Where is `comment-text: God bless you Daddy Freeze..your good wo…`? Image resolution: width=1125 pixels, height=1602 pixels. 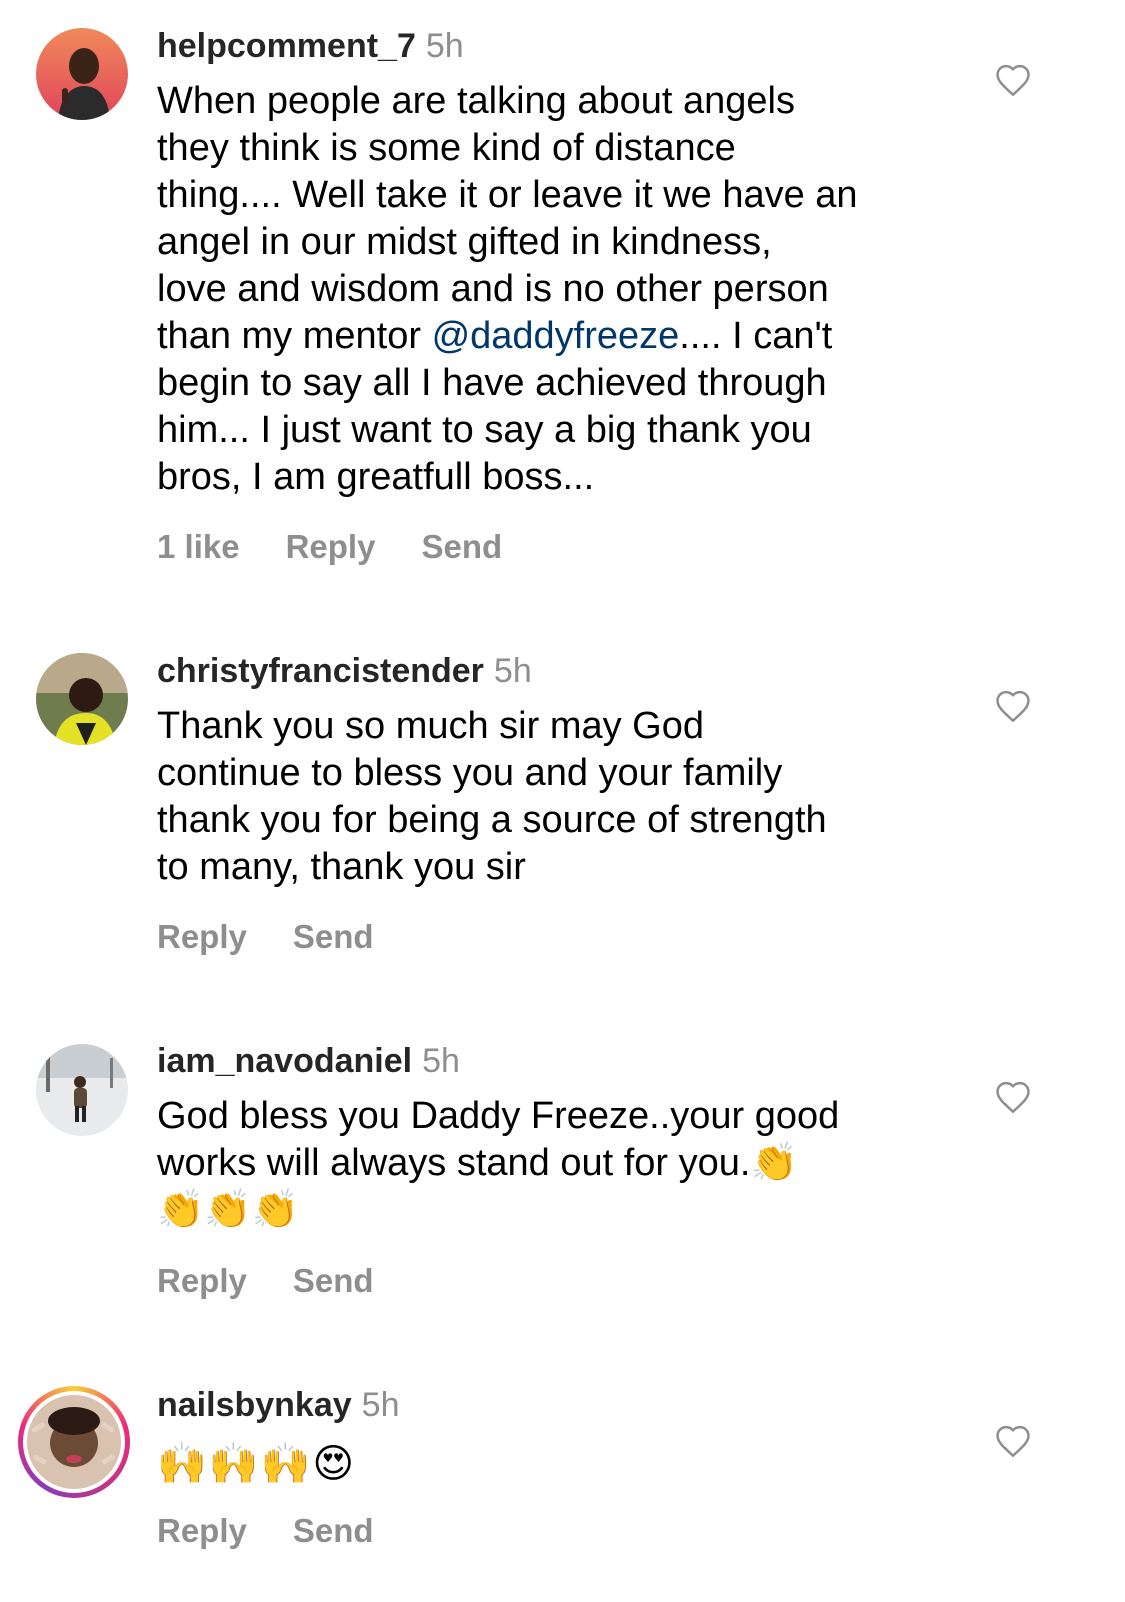 comment-text: God bless you Daddy Freeze..your good wo… is located at coordinates (498, 1163).